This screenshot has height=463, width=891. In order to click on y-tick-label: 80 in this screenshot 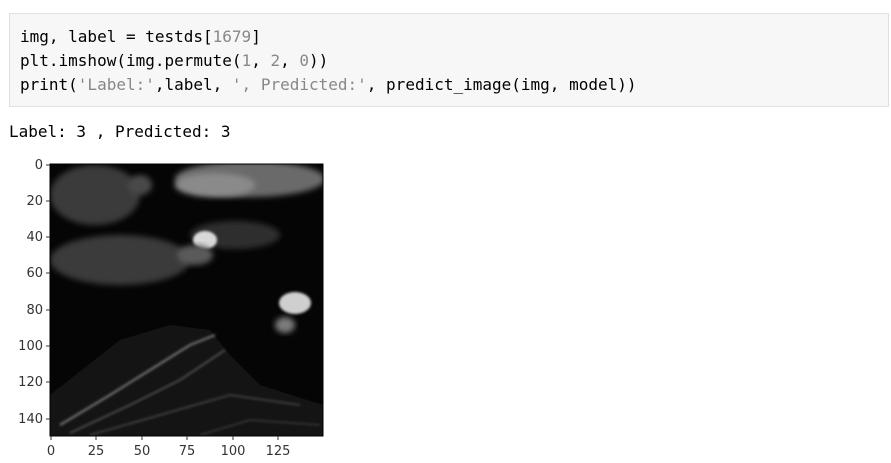, I will do `click(34, 310)`.